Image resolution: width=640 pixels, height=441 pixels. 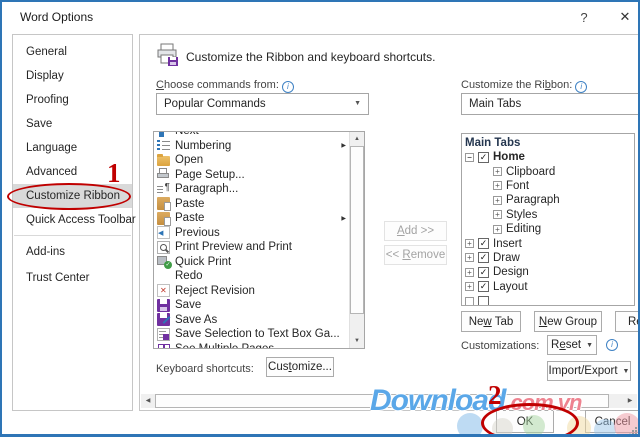 I want to click on scroll-left-icon: ◀, so click(x=148, y=401).